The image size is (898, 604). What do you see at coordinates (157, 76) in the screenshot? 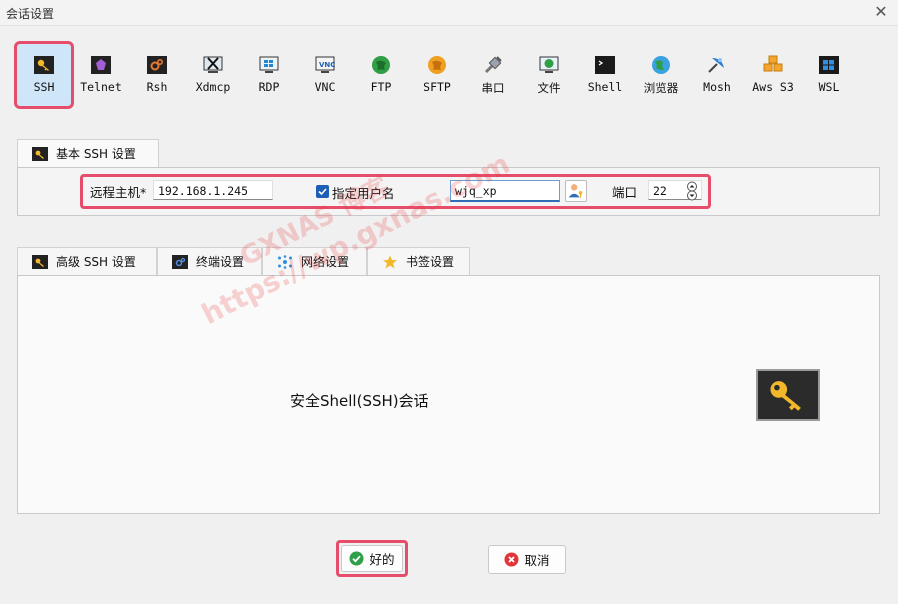
I see `session-type-rsh: Rsh` at bounding box center [157, 76].